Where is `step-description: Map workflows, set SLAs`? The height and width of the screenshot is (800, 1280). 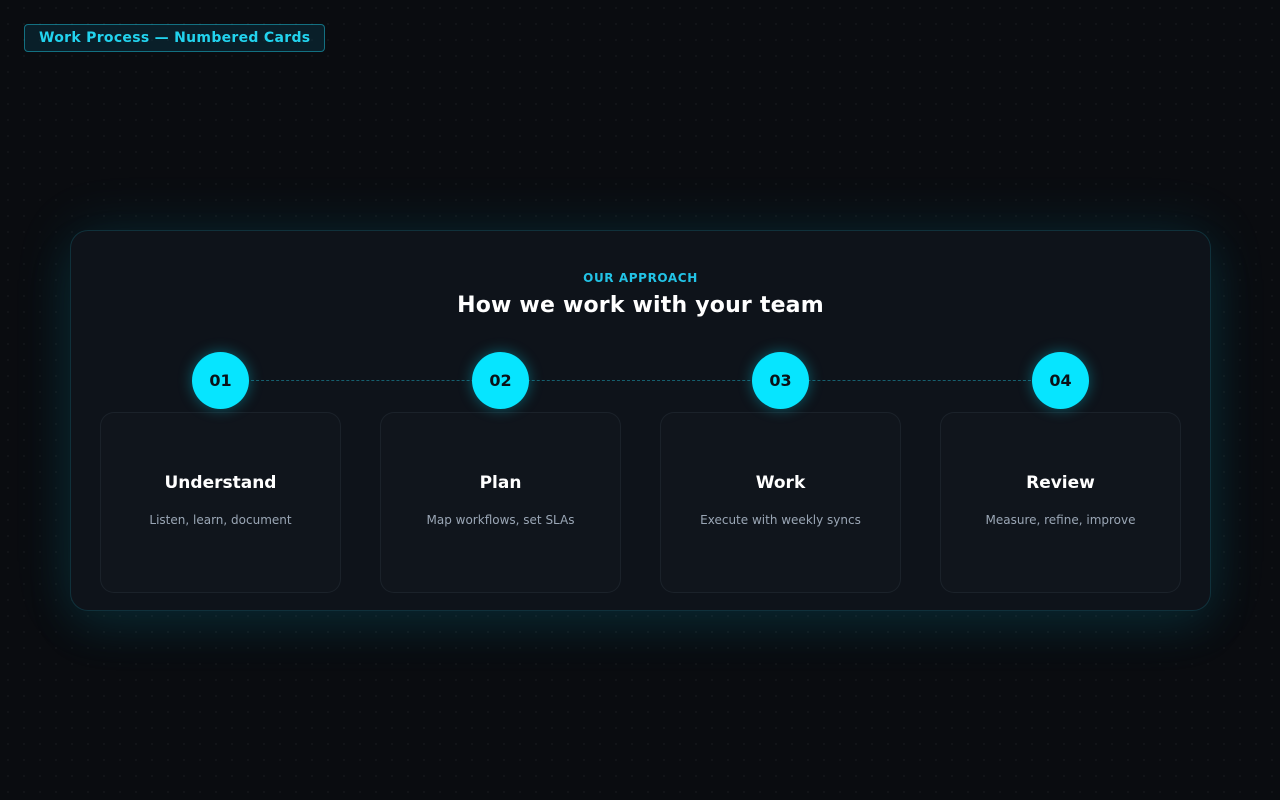 step-description: Map workflows, set SLAs is located at coordinates (500, 520).